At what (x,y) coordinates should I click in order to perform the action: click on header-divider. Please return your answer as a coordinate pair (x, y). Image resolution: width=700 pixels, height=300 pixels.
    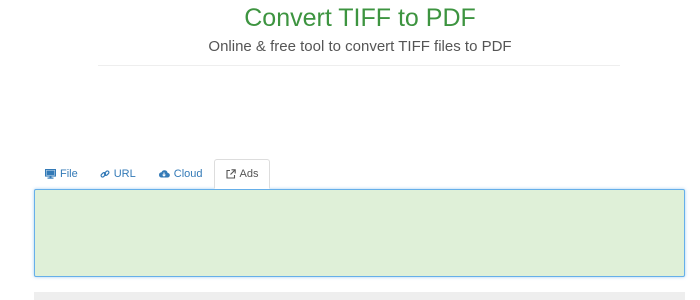
    Looking at the image, I should click on (359, 65).